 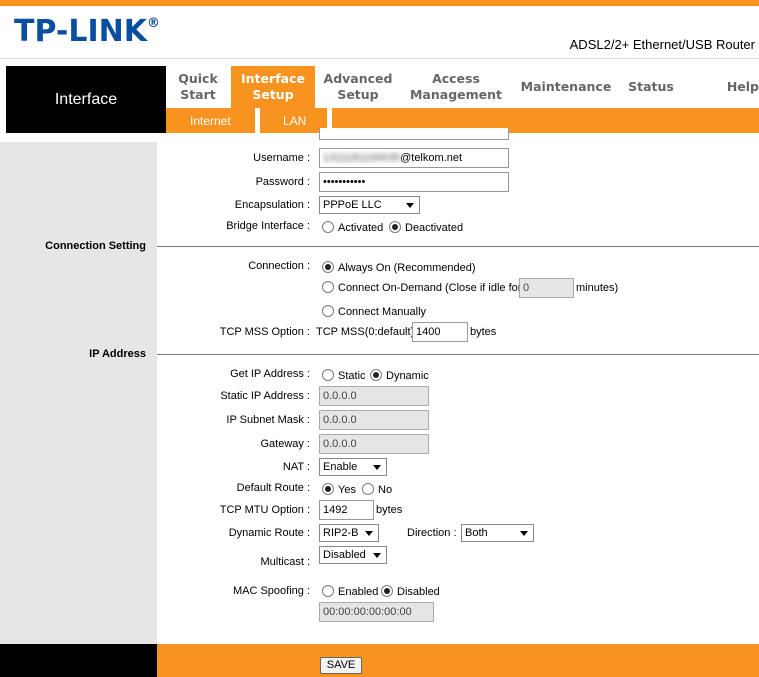 I want to click on save-button: SAVE, so click(x=341, y=665).